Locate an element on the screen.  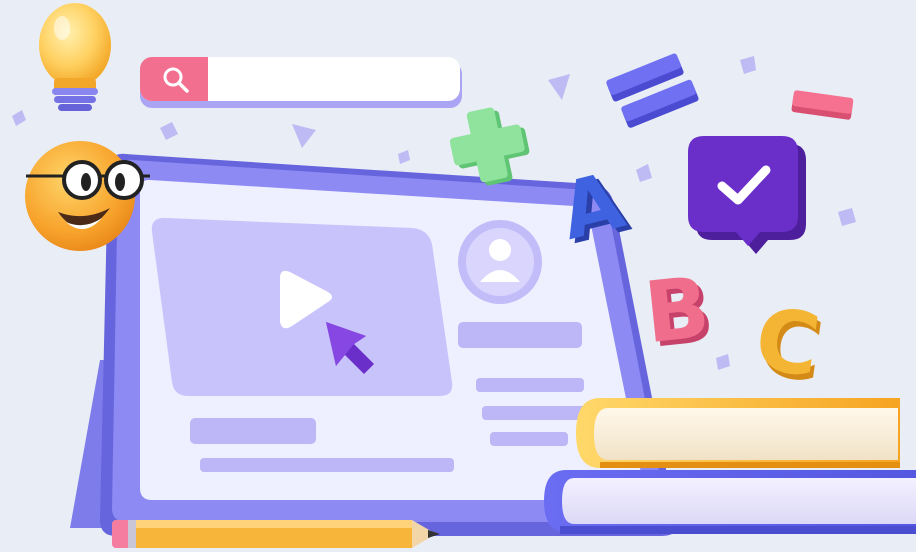
equals-icon is located at coordinates (652, 90).